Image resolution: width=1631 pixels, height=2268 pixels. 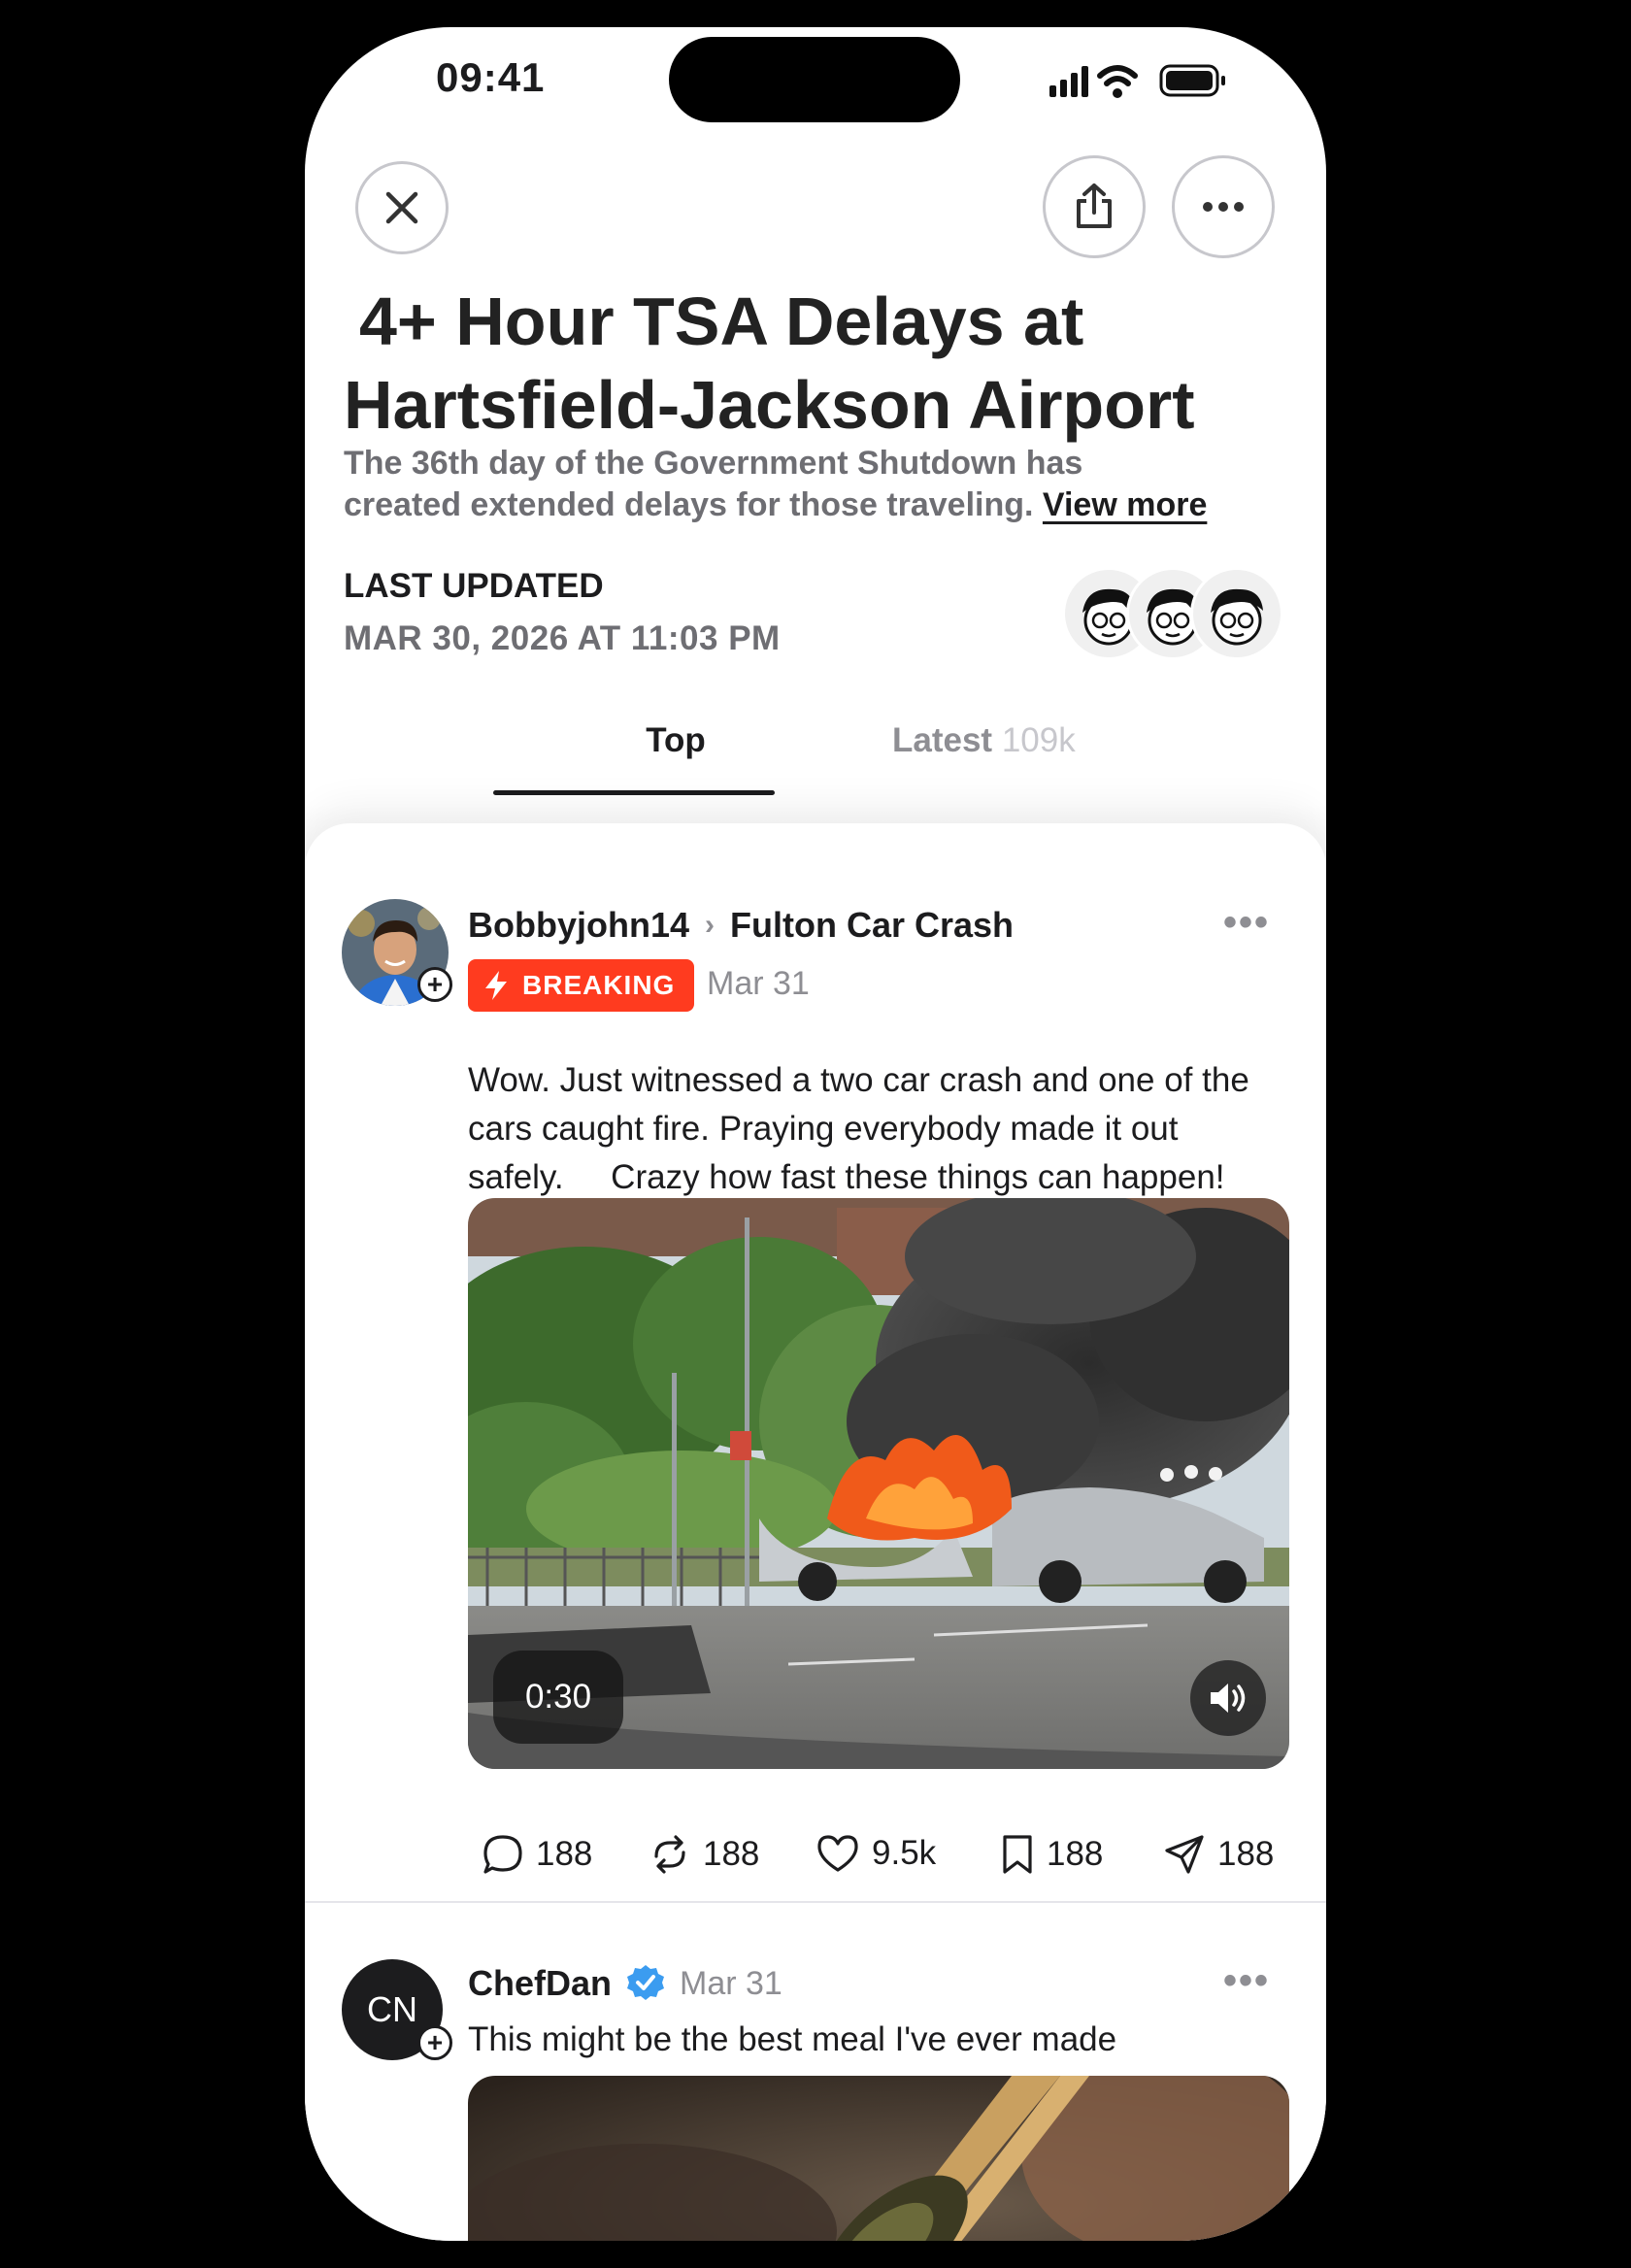 What do you see at coordinates (669, 1854) in the screenshot?
I see `repost-icon` at bounding box center [669, 1854].